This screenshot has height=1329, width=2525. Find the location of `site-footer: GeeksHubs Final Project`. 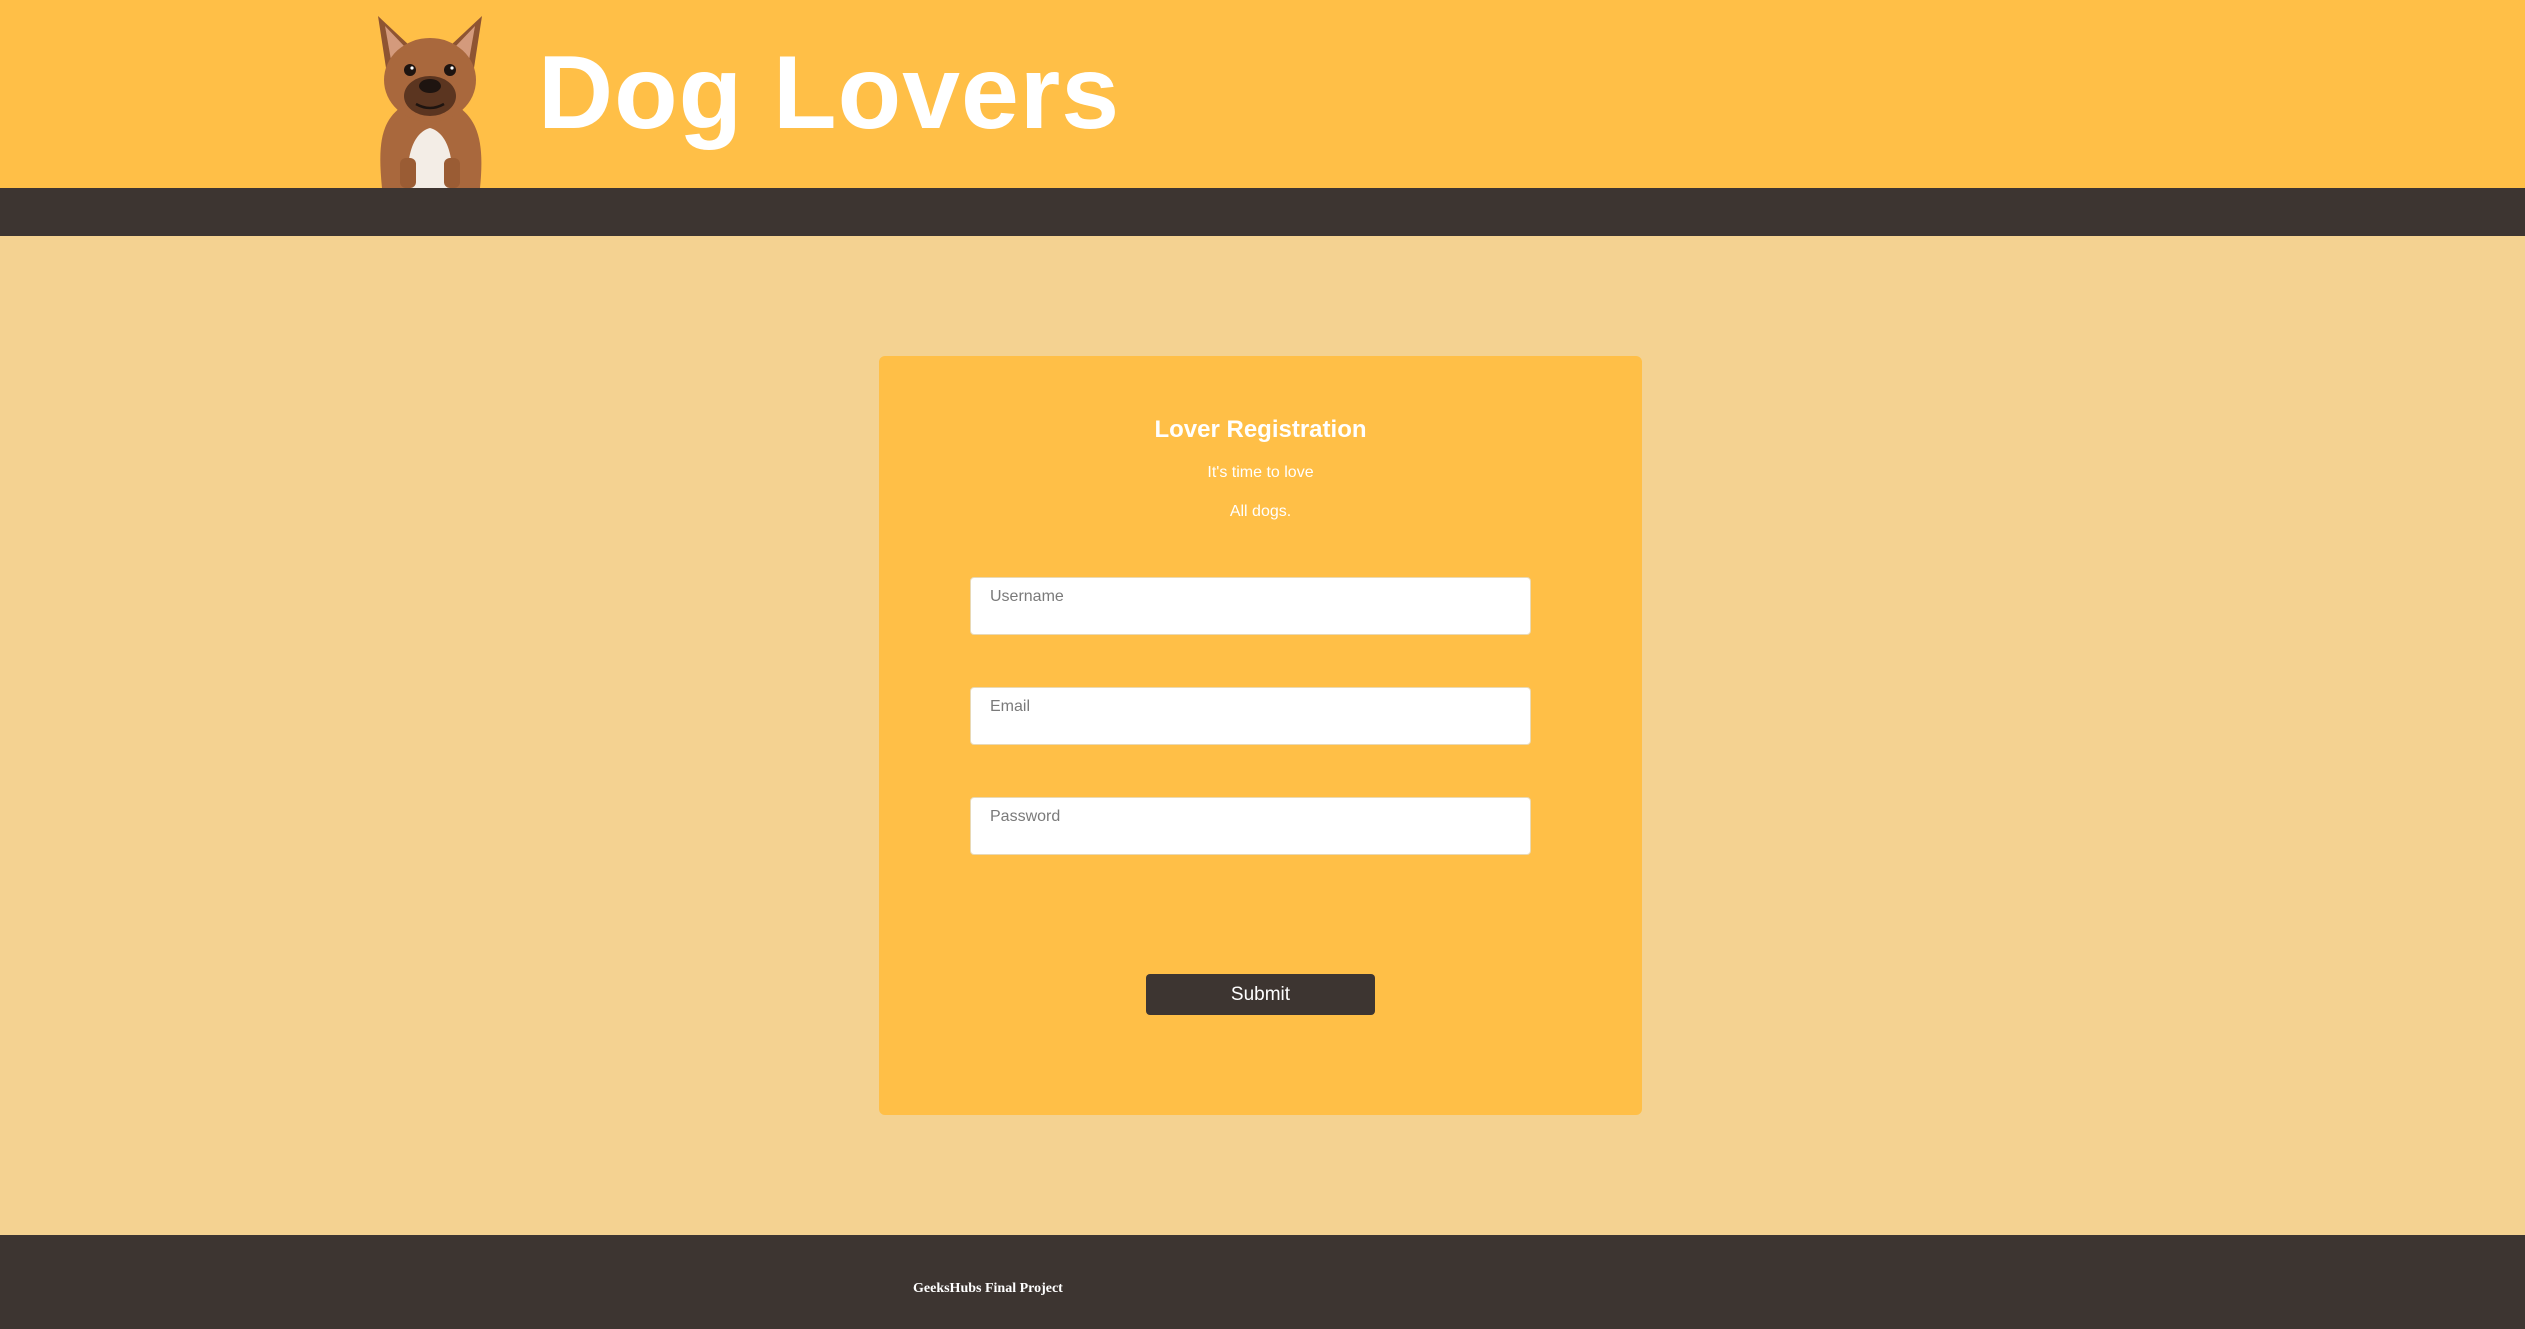

site-footer: GeeksHubs Final Project is located at coordinates (1262, 1282).